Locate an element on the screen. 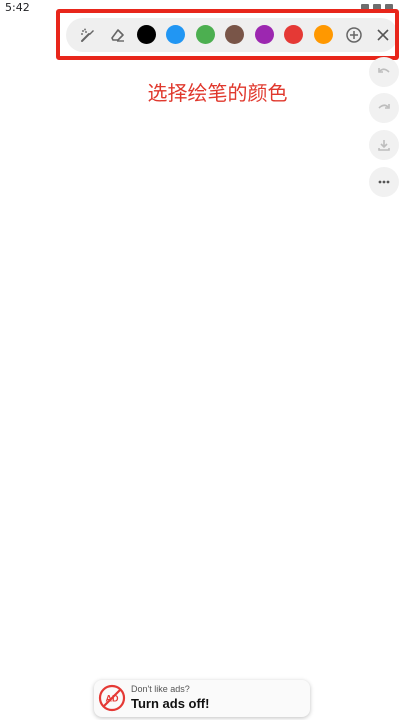  ad-subtitle: Don't like ads? is located at coordinates (160, 689).